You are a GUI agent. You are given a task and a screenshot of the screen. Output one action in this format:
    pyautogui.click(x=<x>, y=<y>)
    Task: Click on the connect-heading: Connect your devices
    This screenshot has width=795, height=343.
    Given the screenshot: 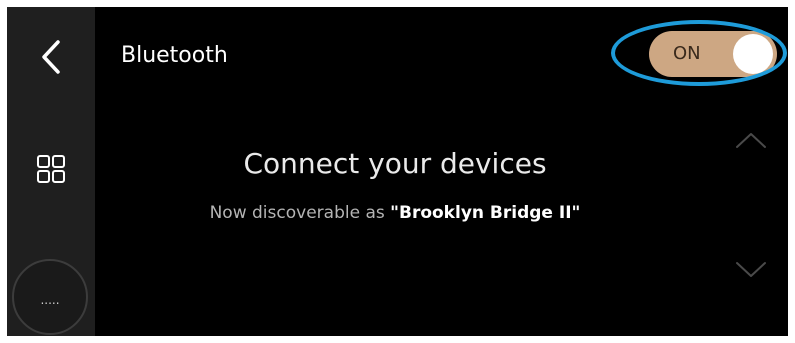 What is the action you would take?
    pyautogui.click(x=395, y=163)
    